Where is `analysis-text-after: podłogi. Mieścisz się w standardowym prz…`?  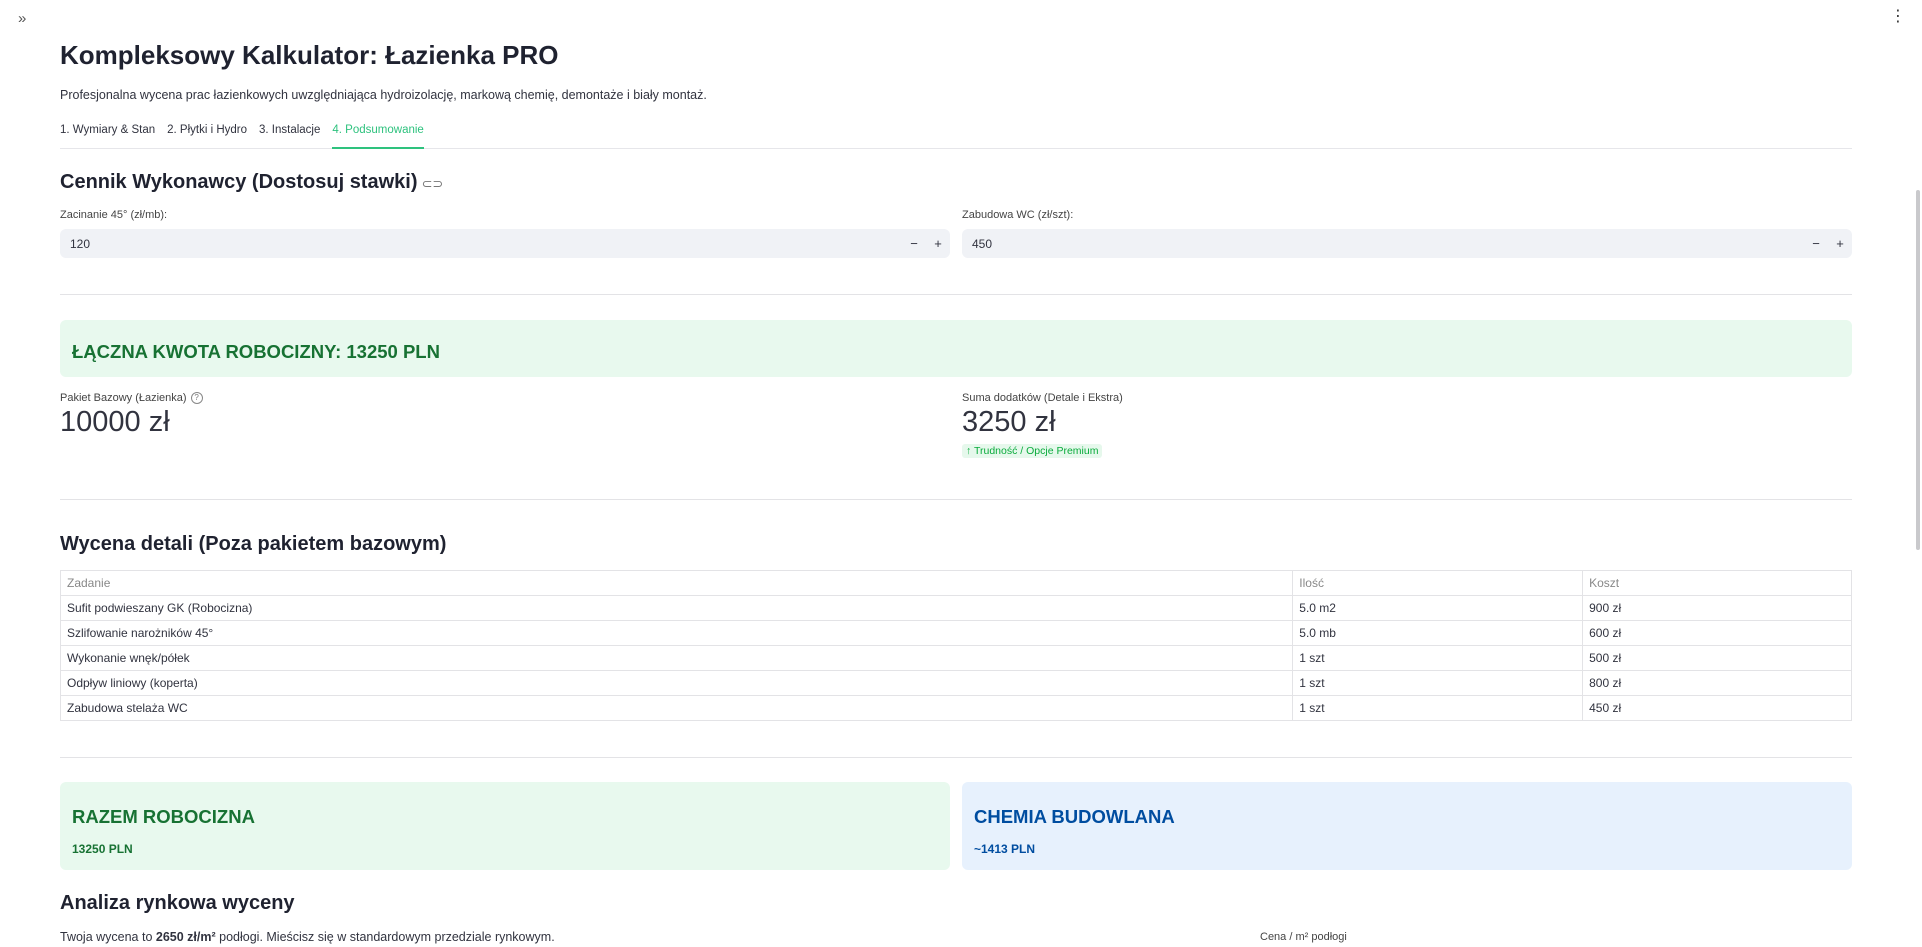 analysis-text-after: podłogi. Mieścisz się w standardowym prz… is located at coordinates (385, 937).